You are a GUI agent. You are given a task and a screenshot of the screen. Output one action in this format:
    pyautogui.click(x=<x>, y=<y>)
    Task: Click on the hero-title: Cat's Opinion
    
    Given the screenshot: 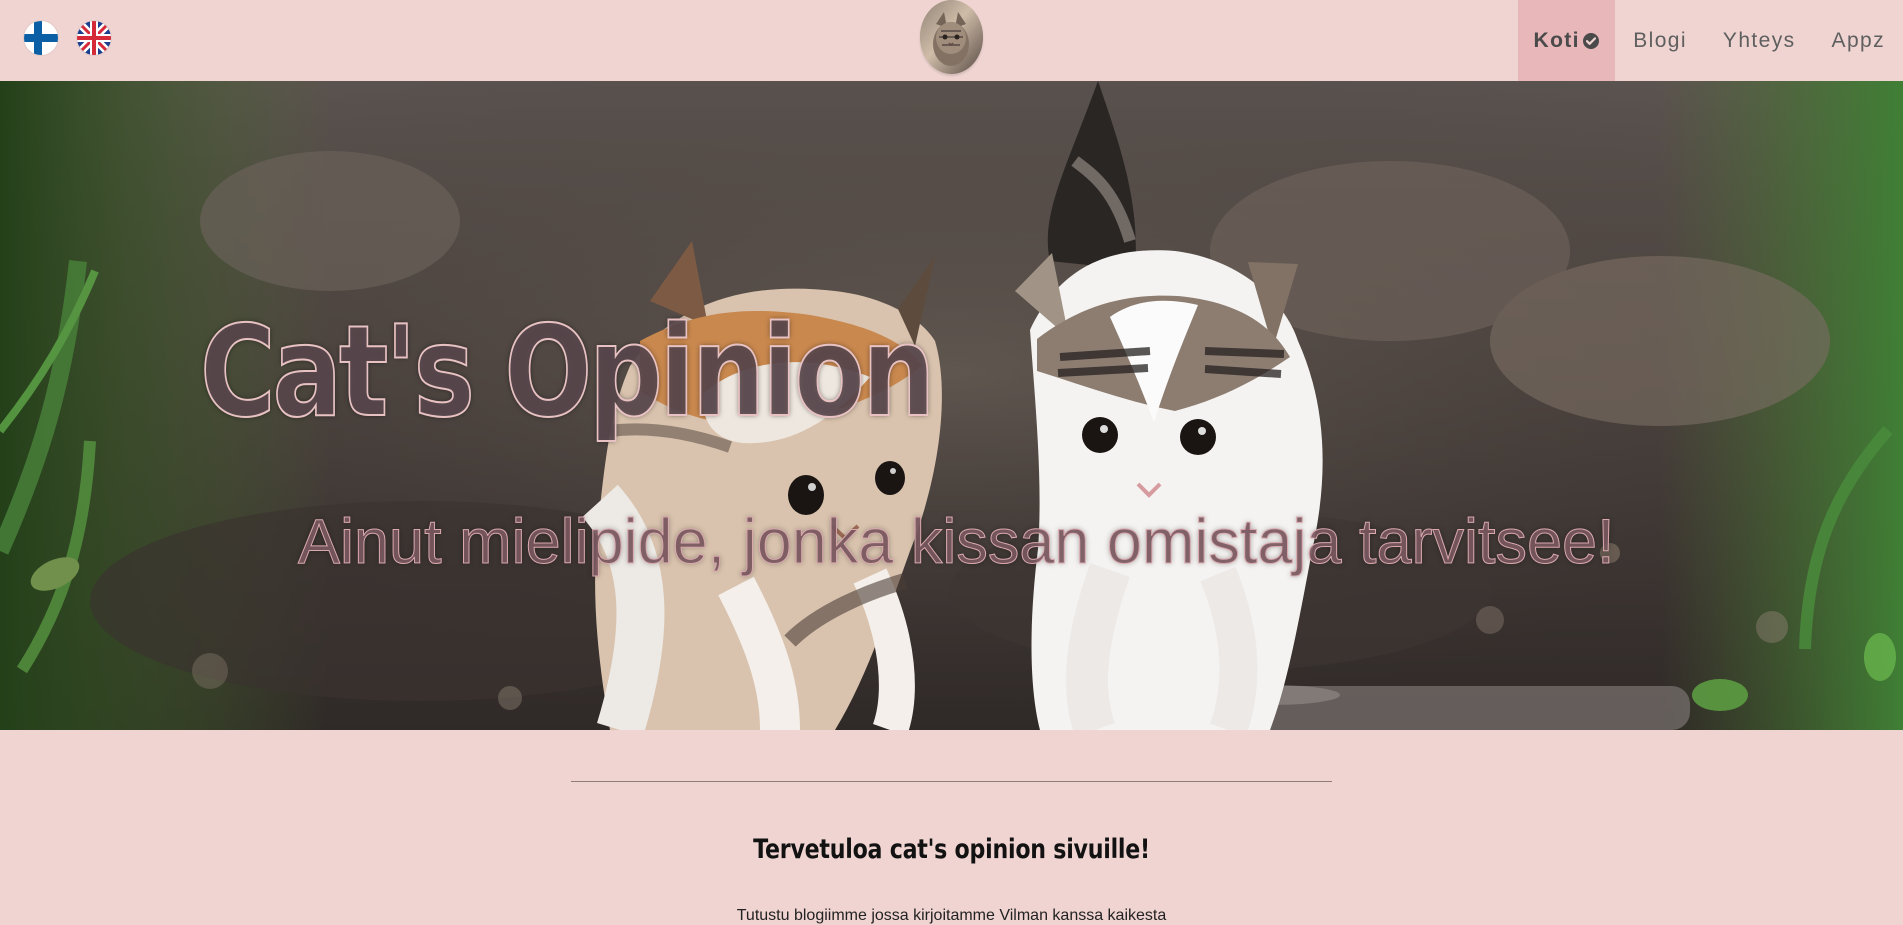 What is the action you would take?
    pyautogui.click(x=567, y=371)
    